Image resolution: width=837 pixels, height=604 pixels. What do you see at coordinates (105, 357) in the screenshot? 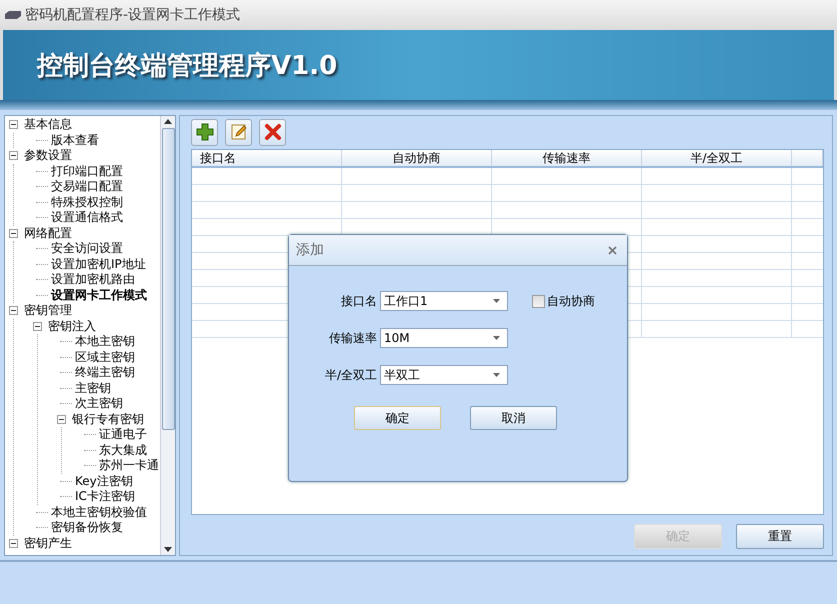
I see `tree-item: 区域主密钥` at bounding box center [105, 357].